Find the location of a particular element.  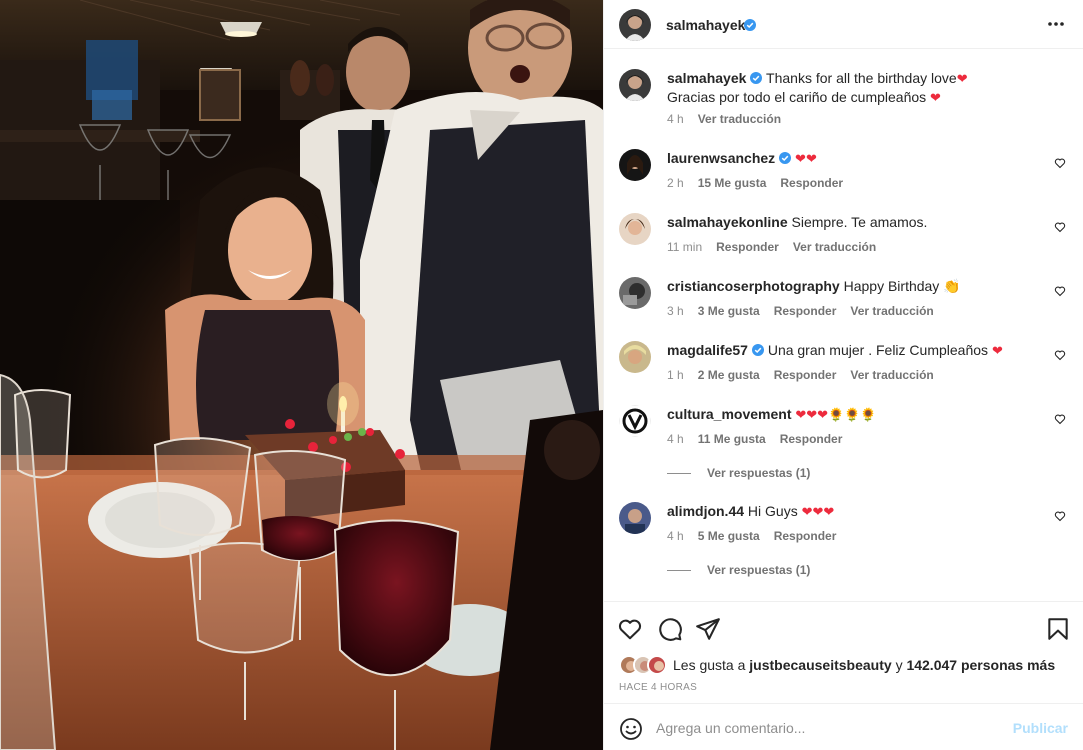

comment-icon is located at coordinates (670, 629).